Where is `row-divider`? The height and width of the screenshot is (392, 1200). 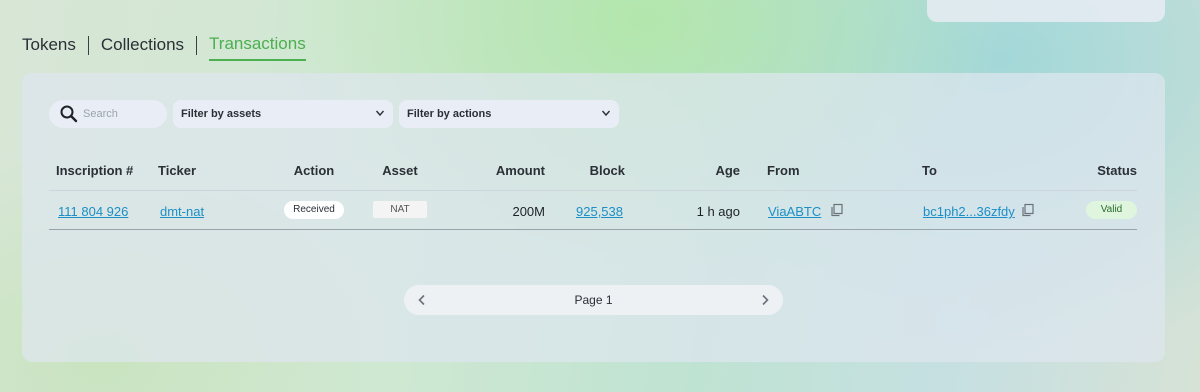
row-divider is located at coordinates (593, 229).